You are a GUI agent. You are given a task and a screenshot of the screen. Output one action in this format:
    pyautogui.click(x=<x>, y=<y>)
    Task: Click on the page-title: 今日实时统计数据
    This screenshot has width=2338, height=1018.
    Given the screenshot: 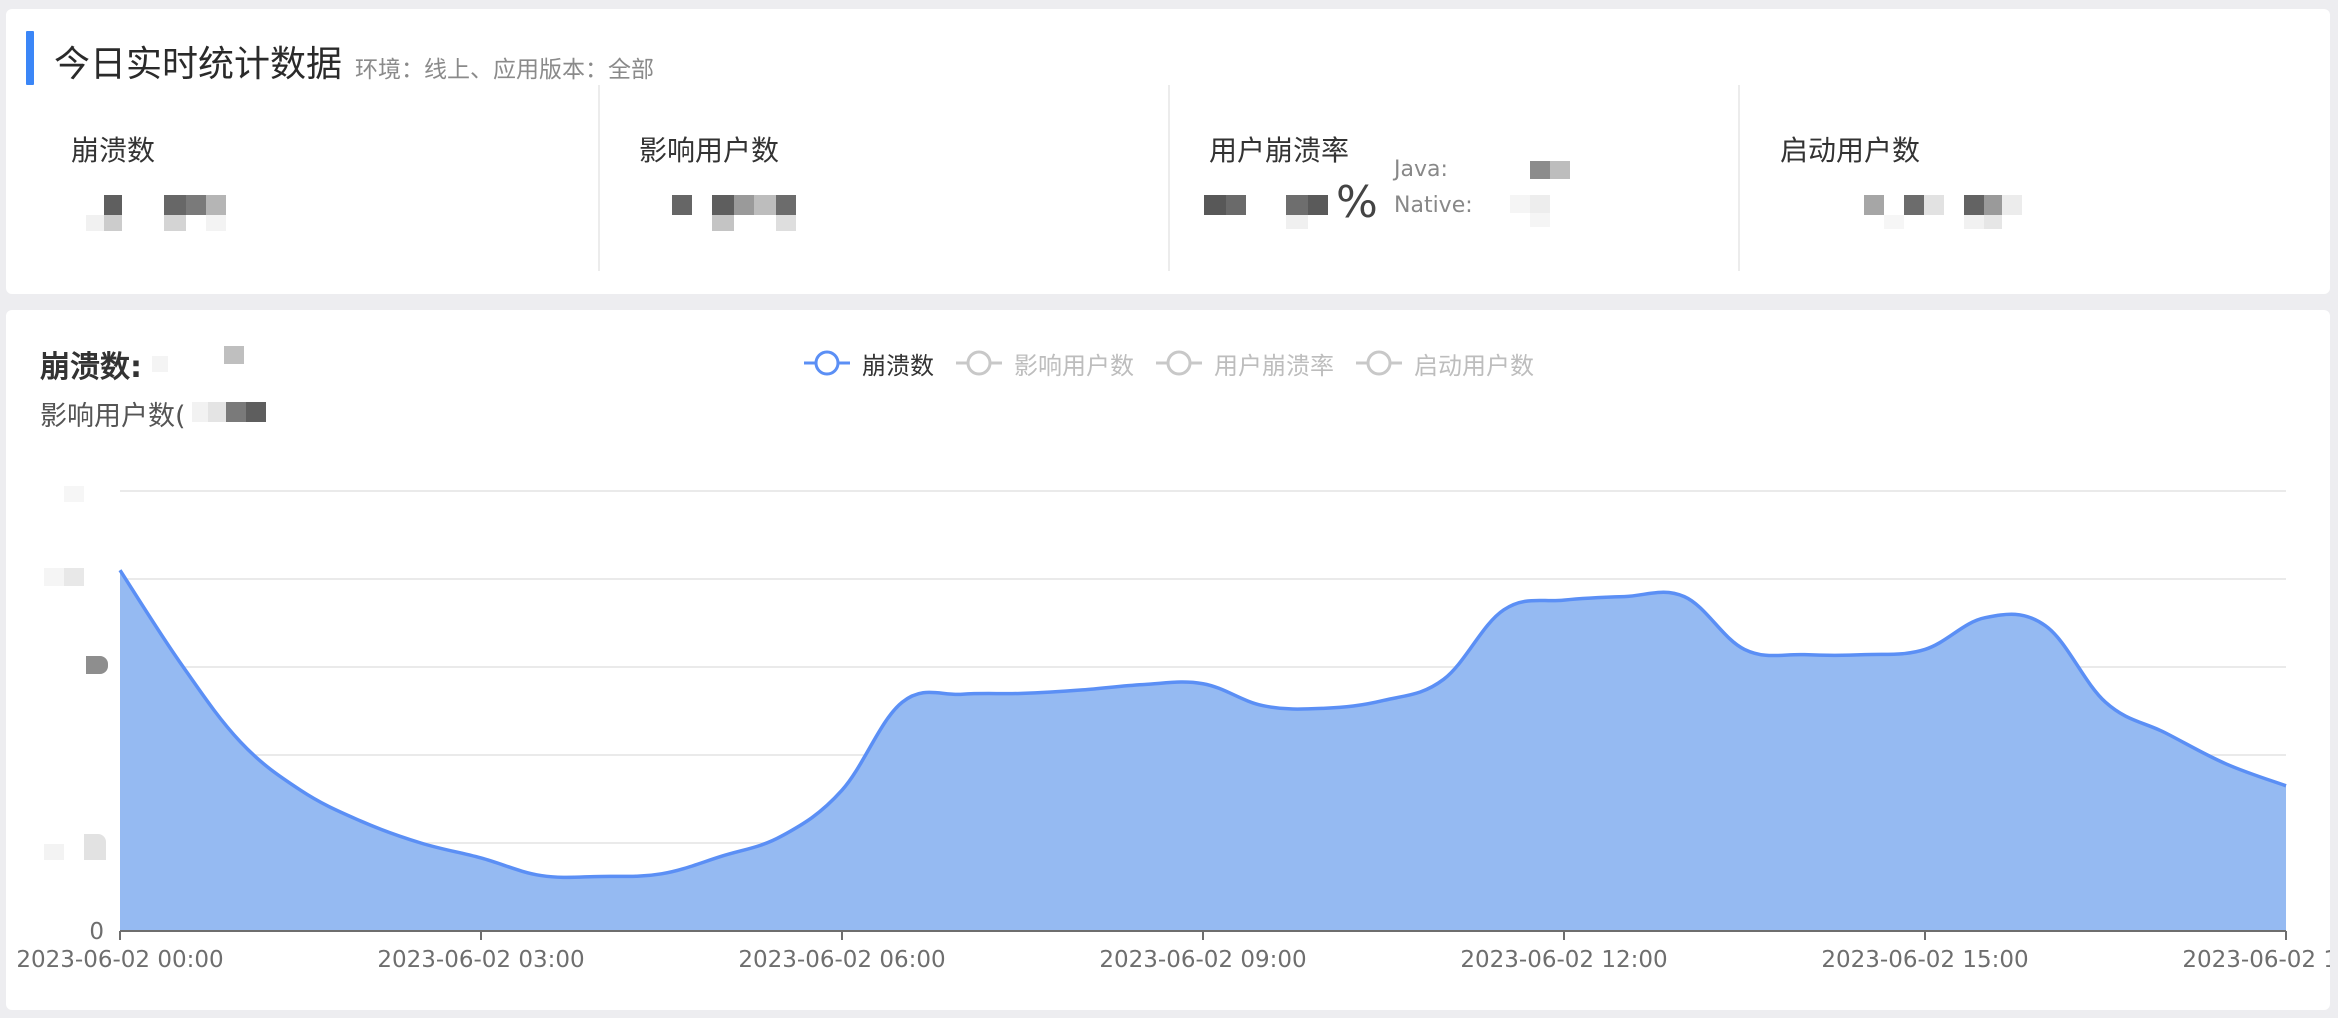 What is the action you would take?
    pyautogui.click(x=198, y=64)
    